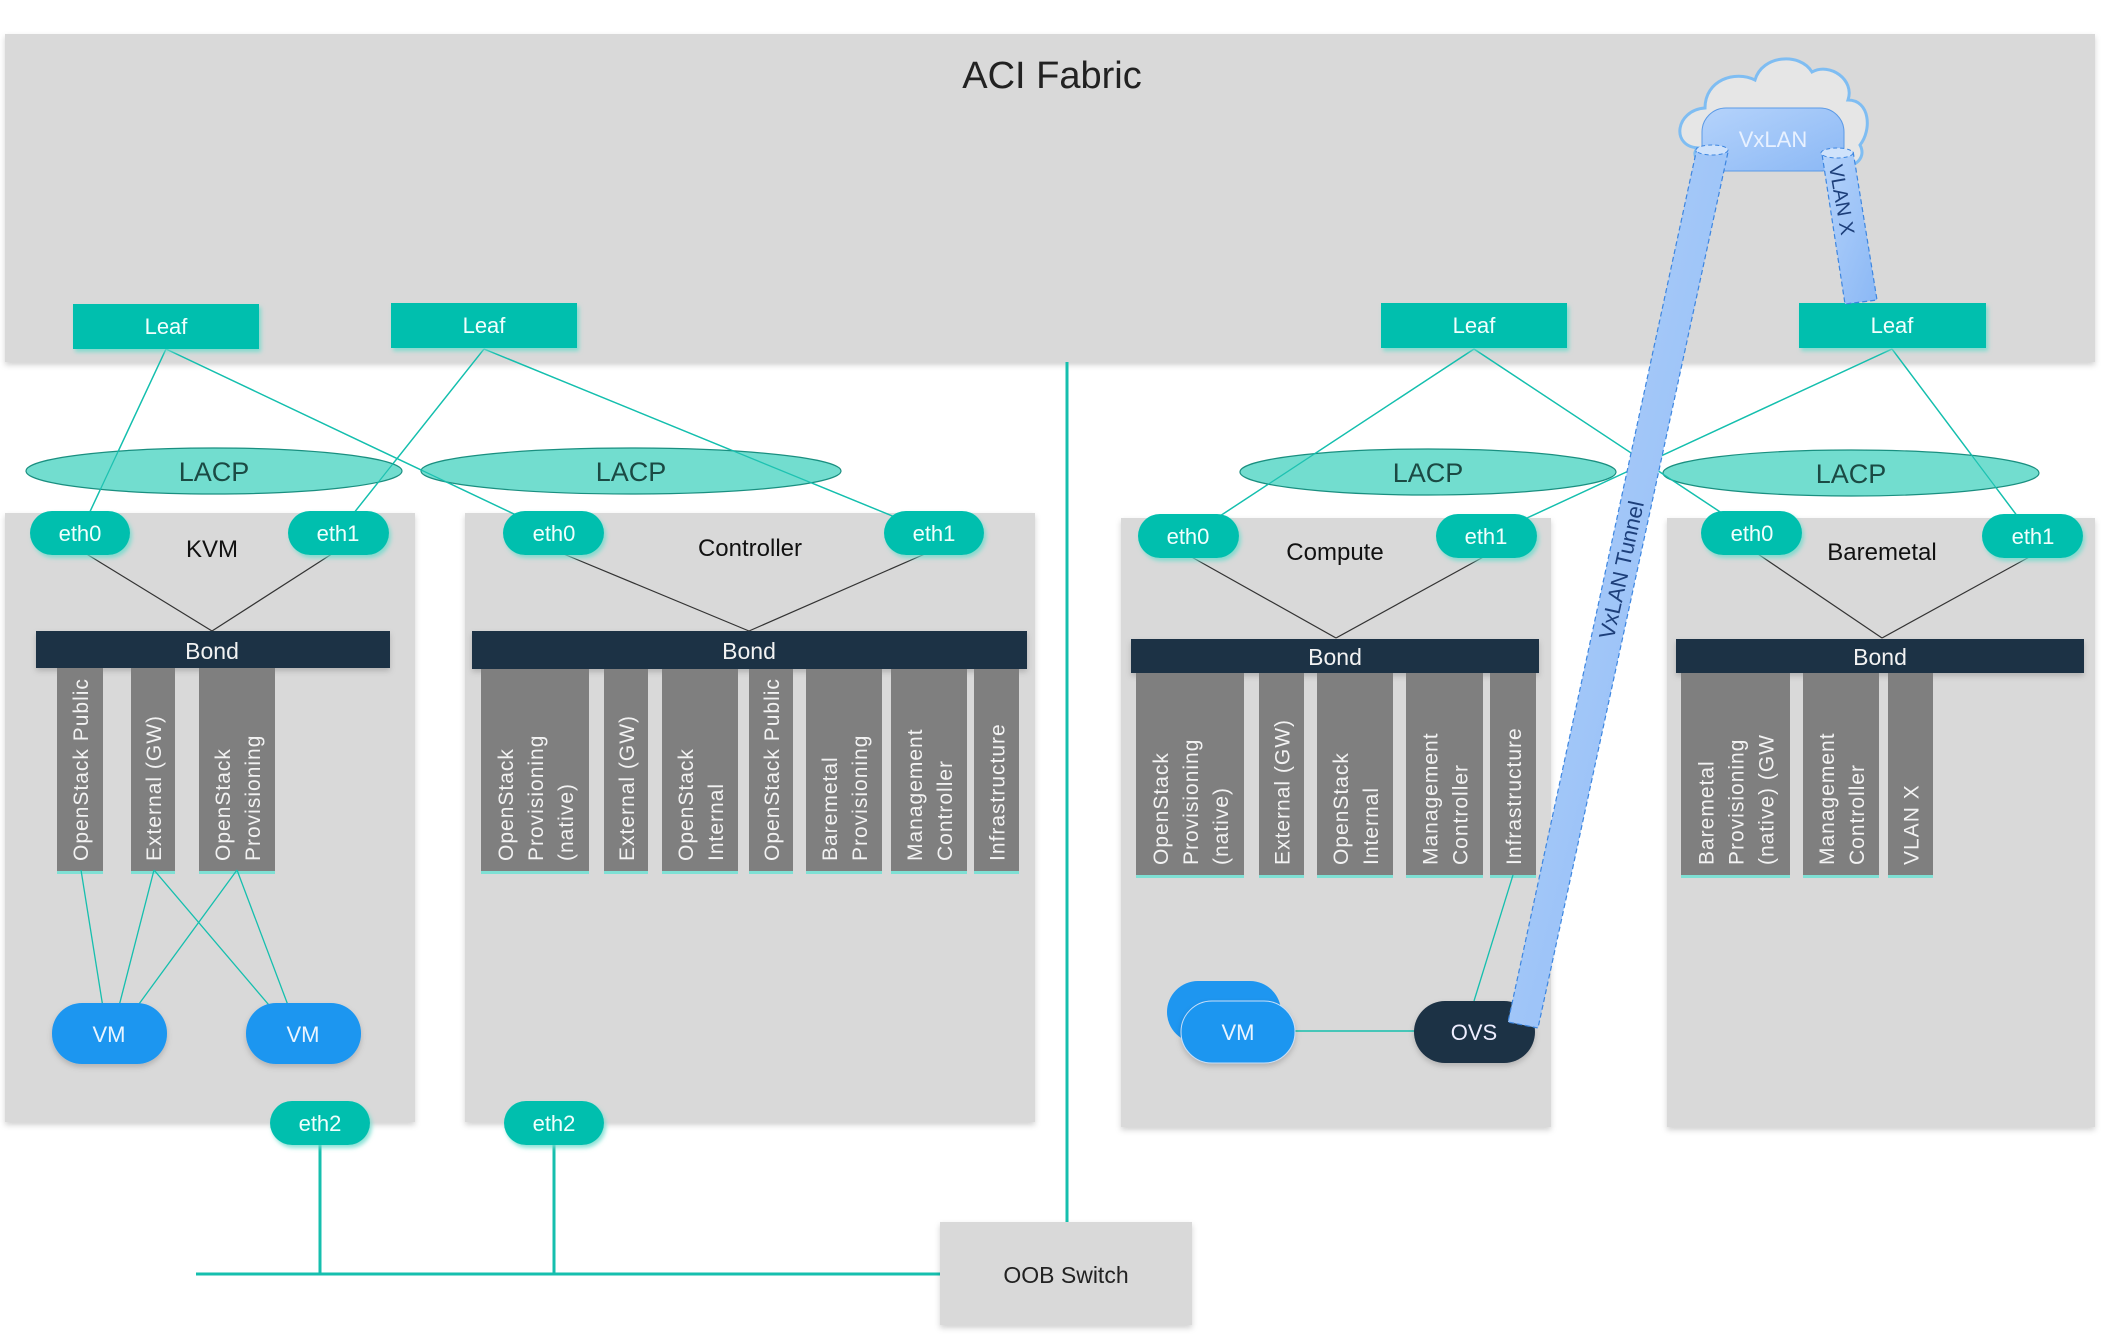 The image size is (2101, 1335). I want to click on nic-eth2-kvm: eth2, so click(320, 1123).